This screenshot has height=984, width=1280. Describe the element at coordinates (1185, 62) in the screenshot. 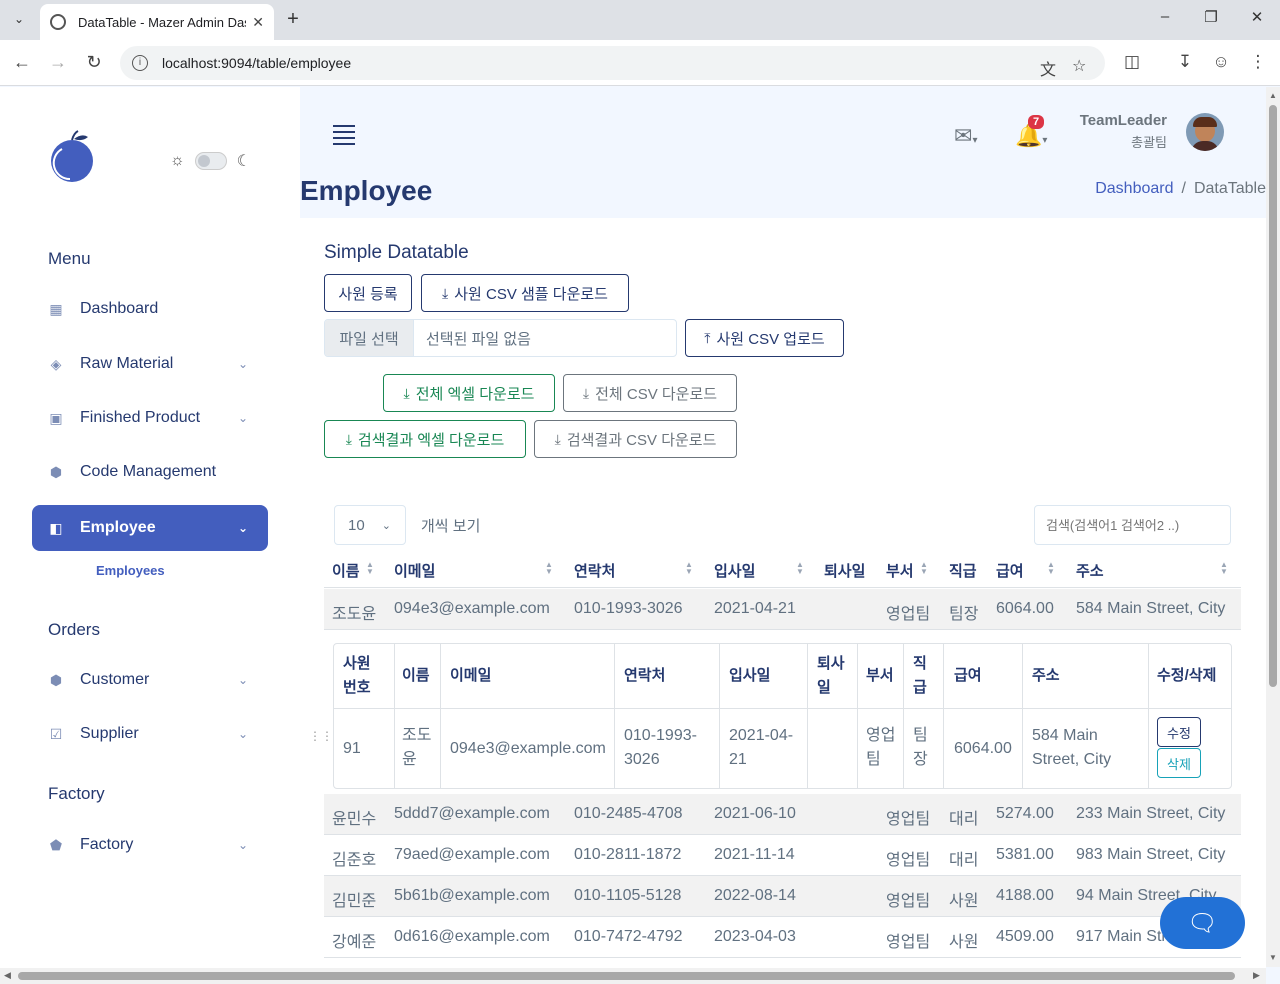

I see `downloads-icon: ↧` at that location.